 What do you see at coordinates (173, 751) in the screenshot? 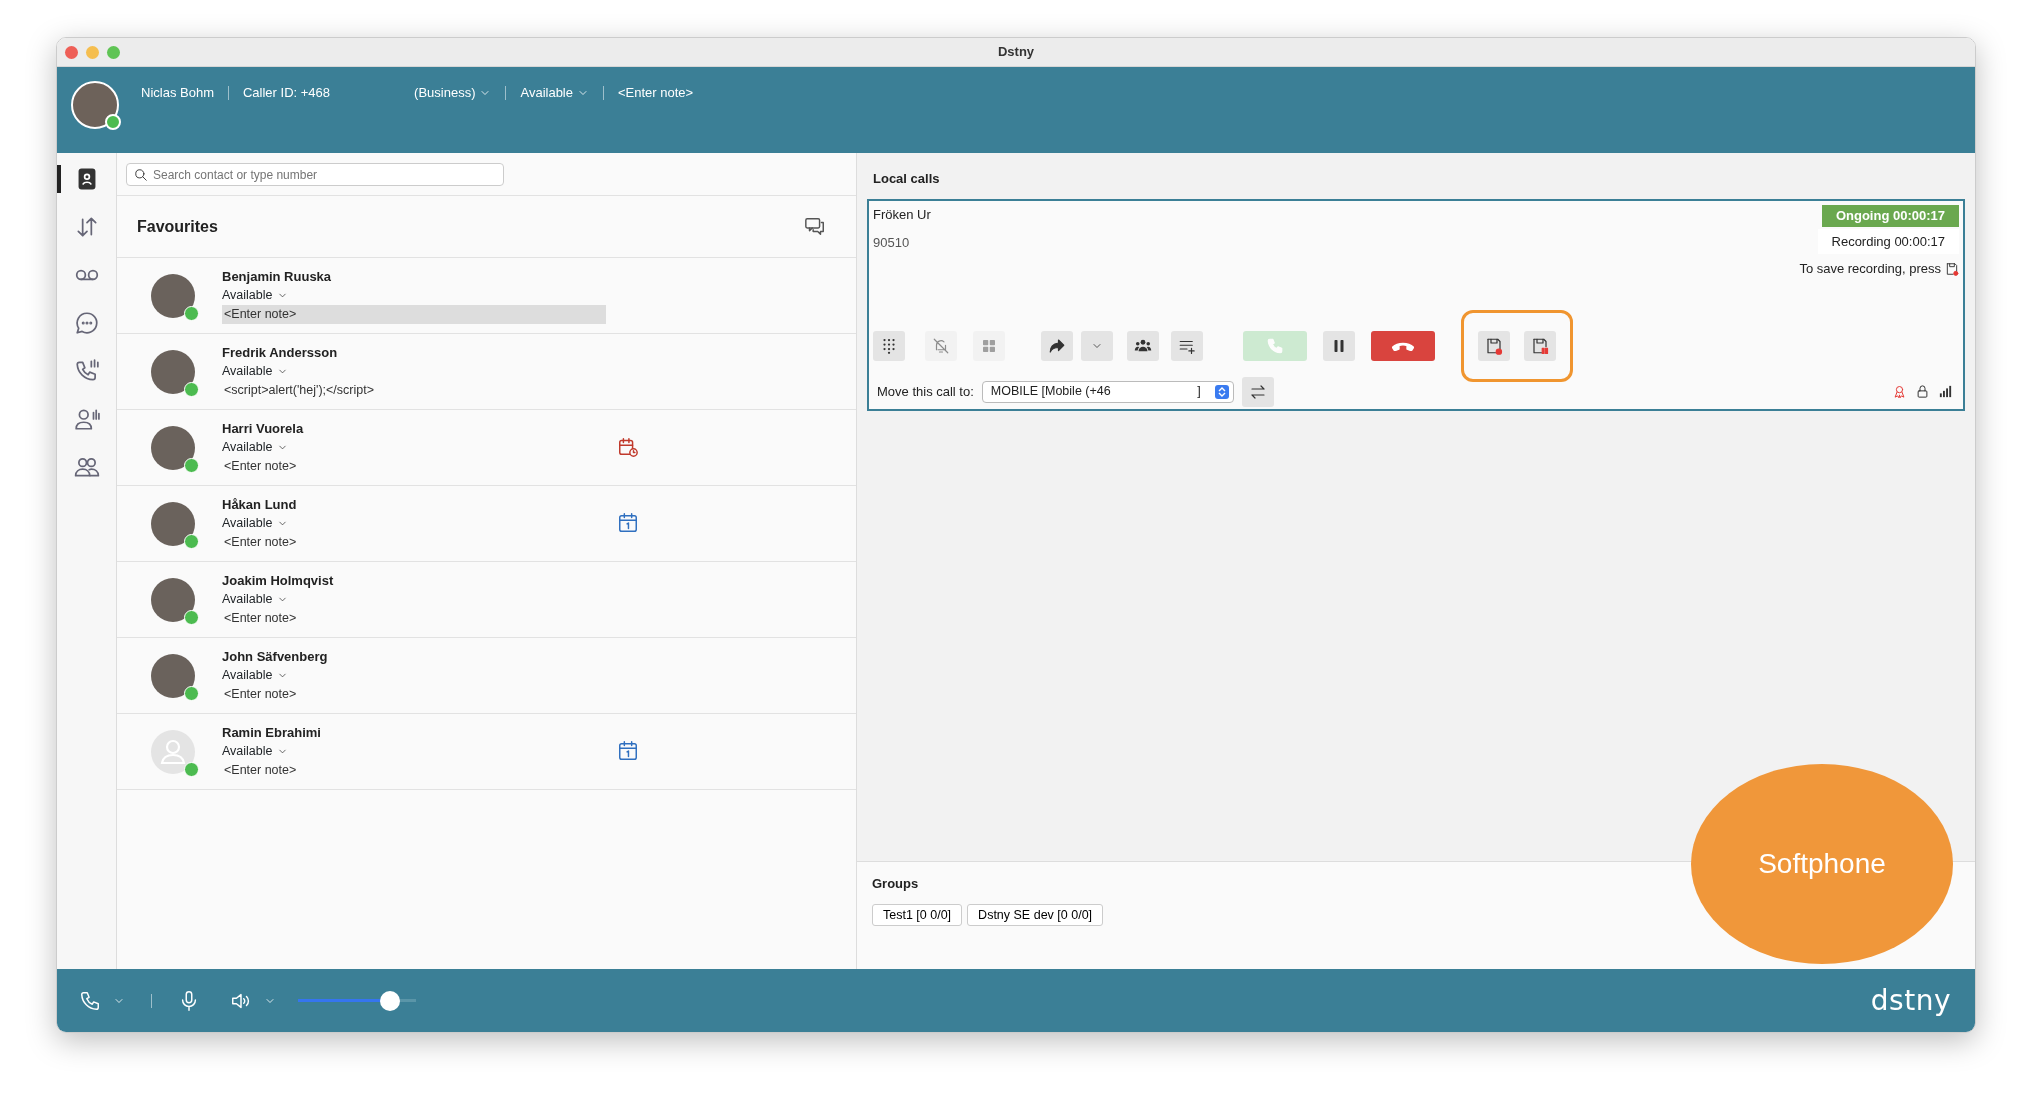
I see `generic-avatar-icon` at bounding box center [173, 751].